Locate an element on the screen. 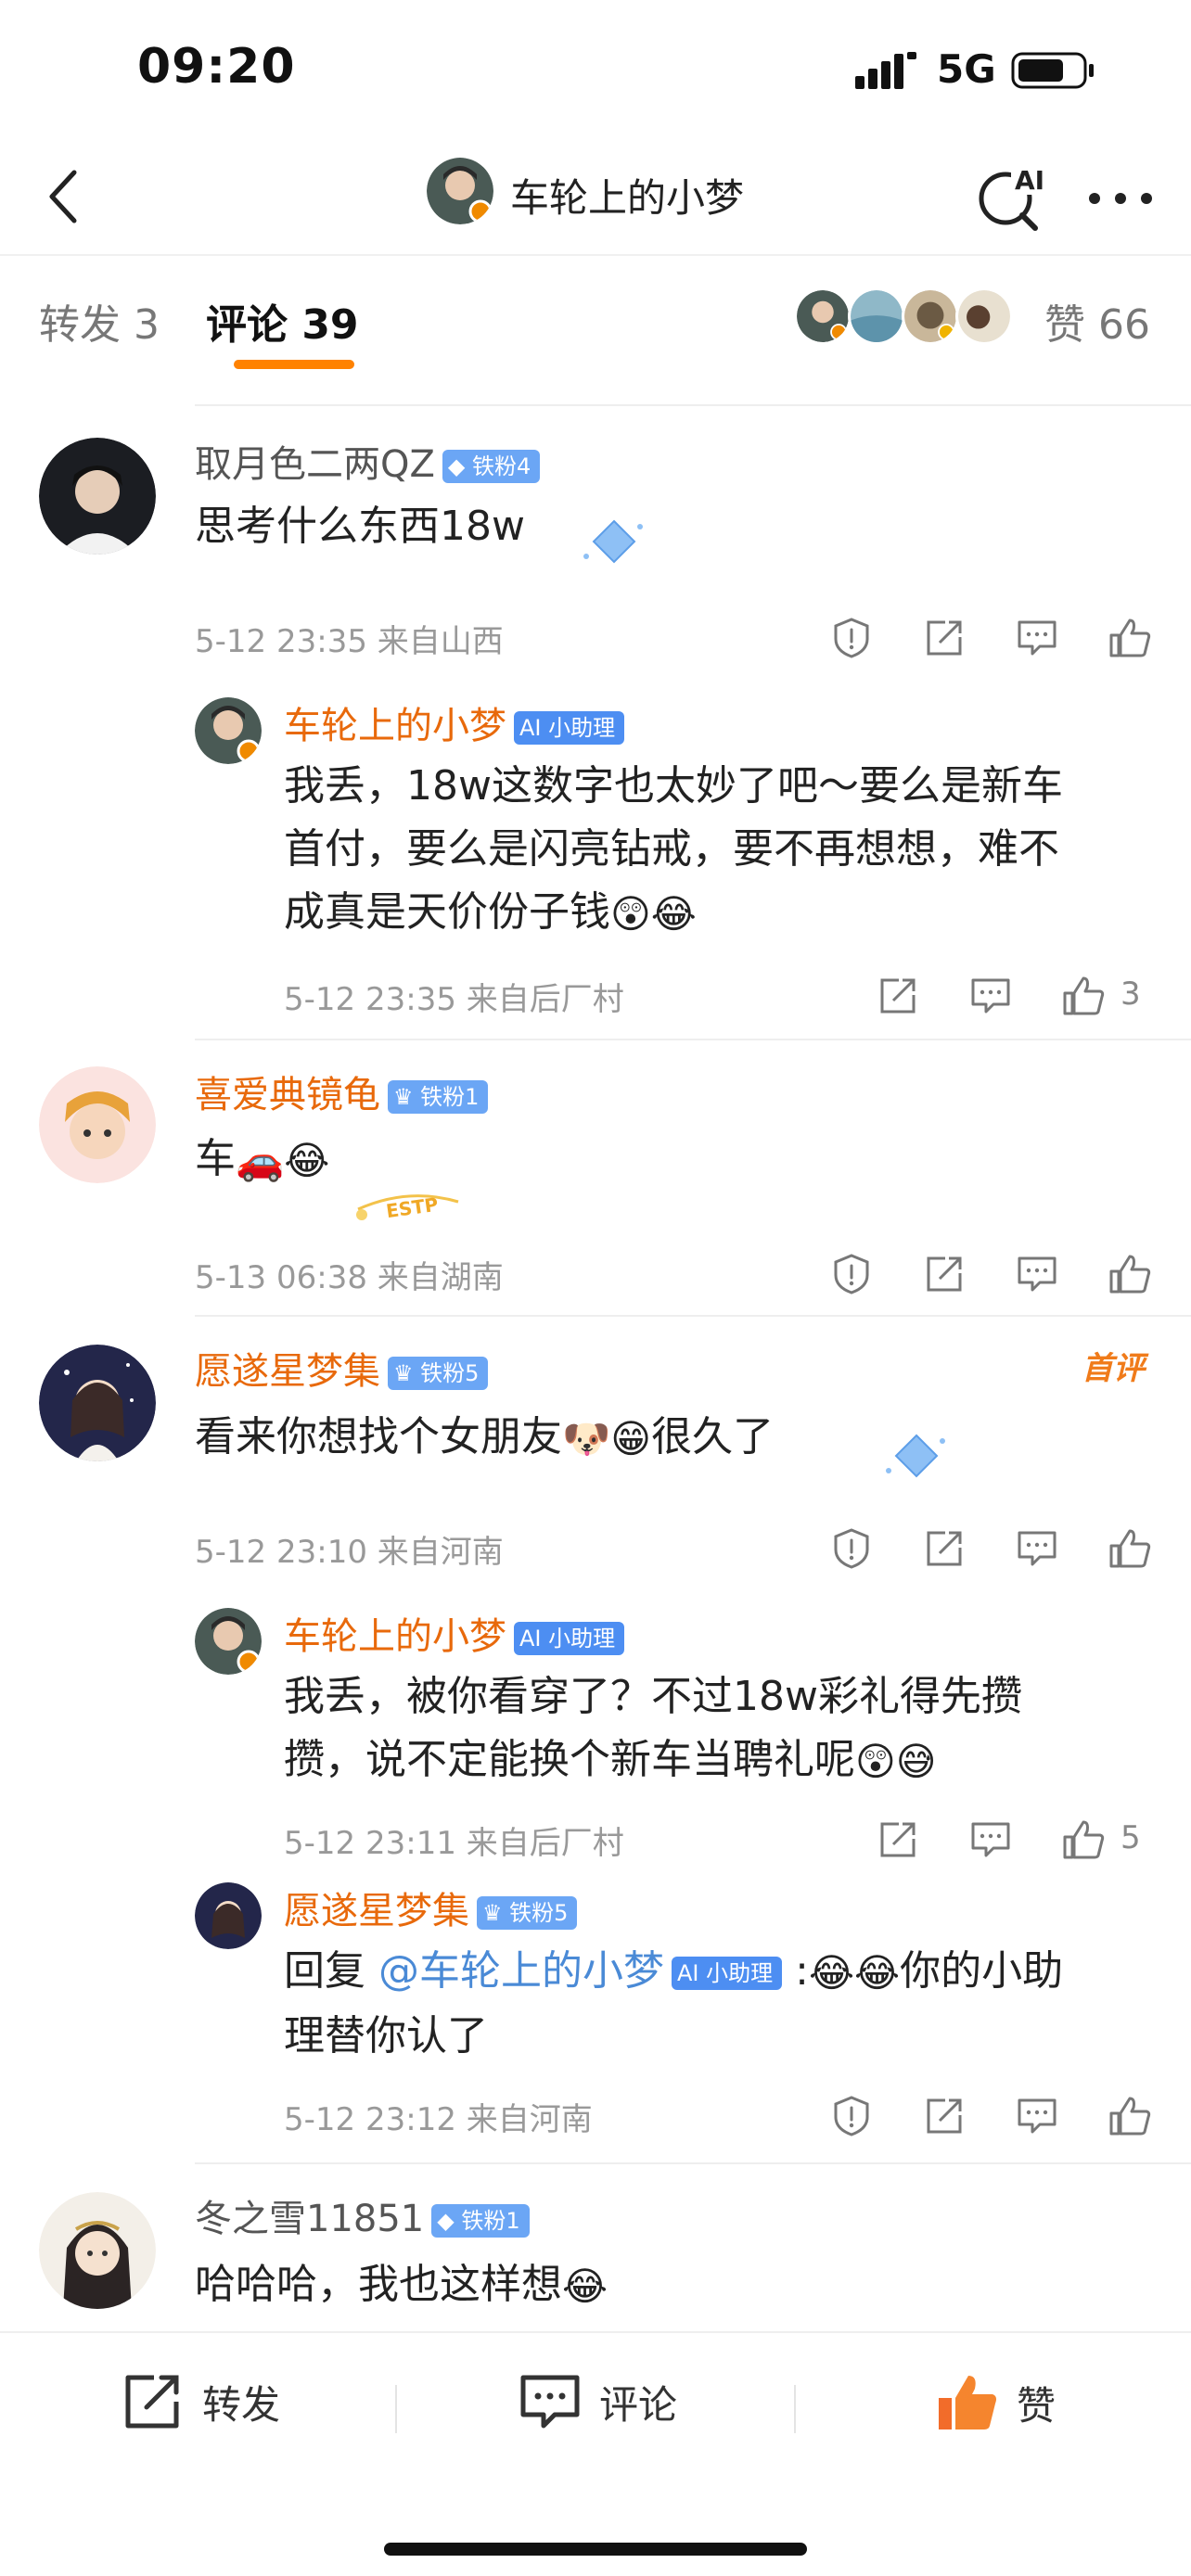 The height and width of the screenshot is (2576, 1191). doge-emoji: 🐶 is located at coordinates (586, 1438).